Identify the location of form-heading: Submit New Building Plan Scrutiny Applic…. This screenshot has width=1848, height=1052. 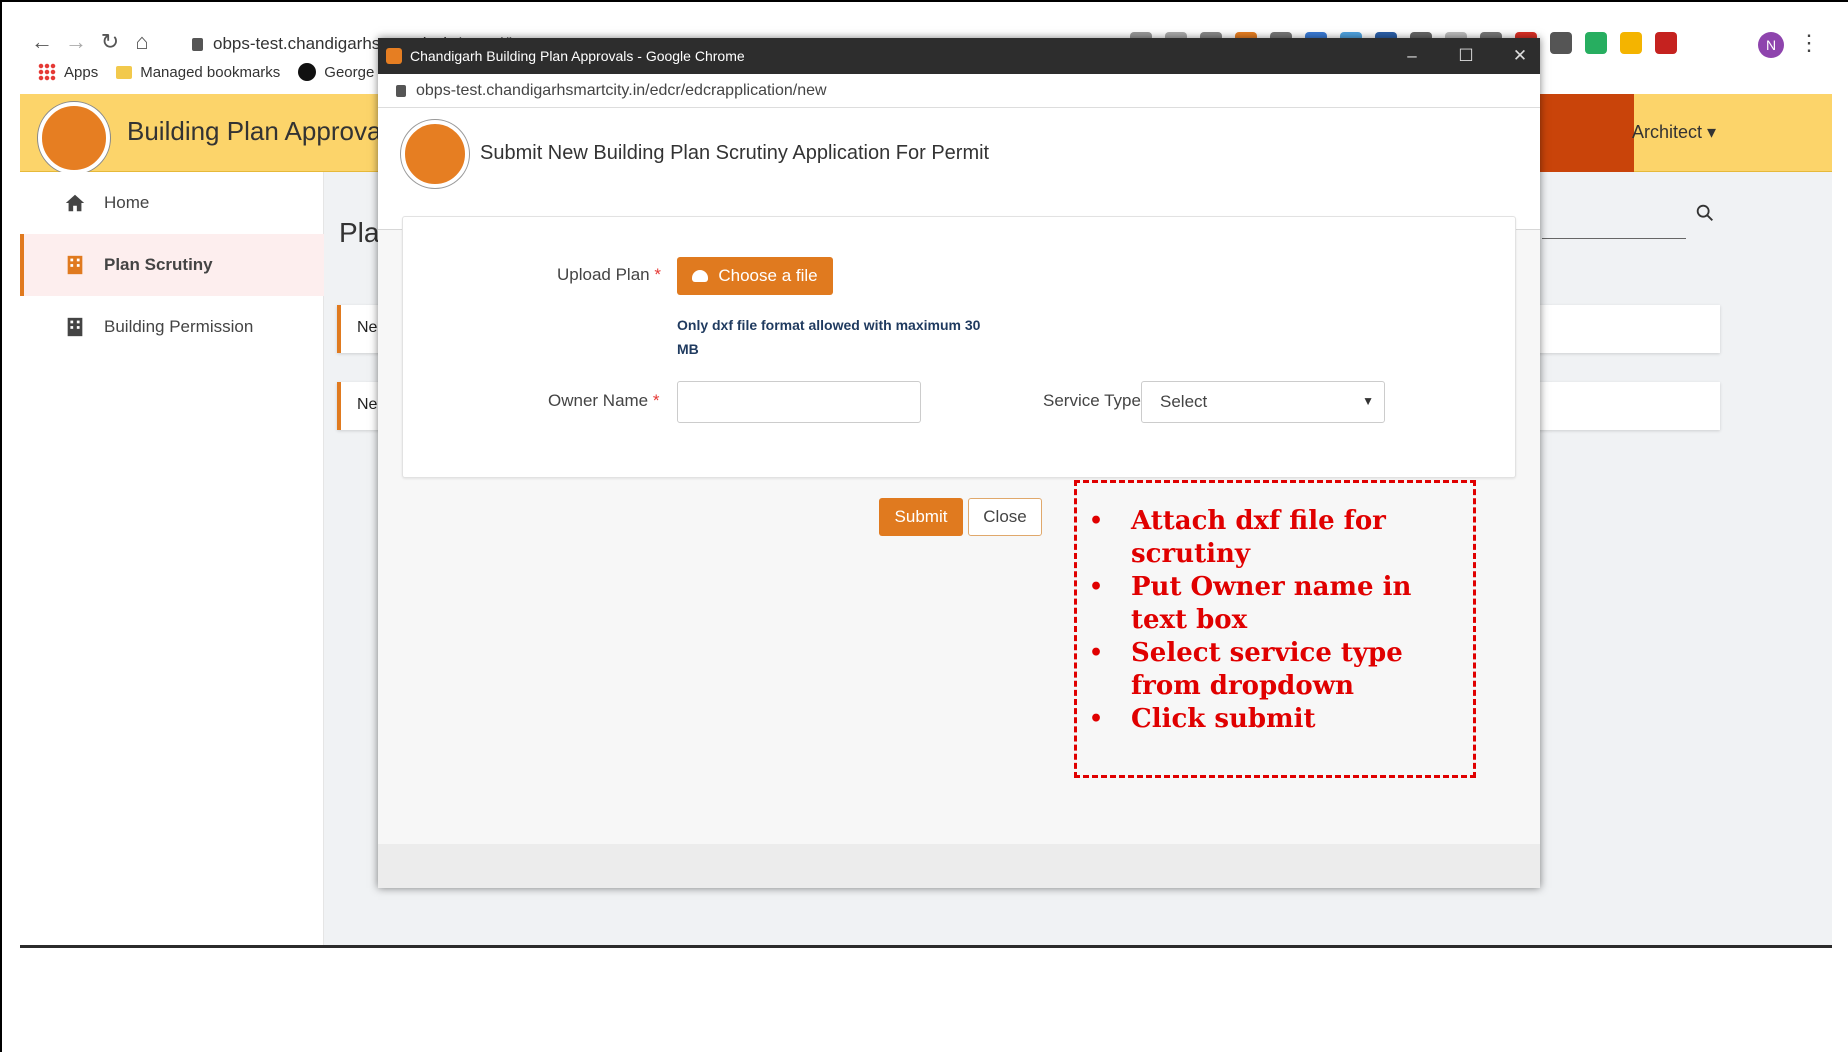
(735, 153).